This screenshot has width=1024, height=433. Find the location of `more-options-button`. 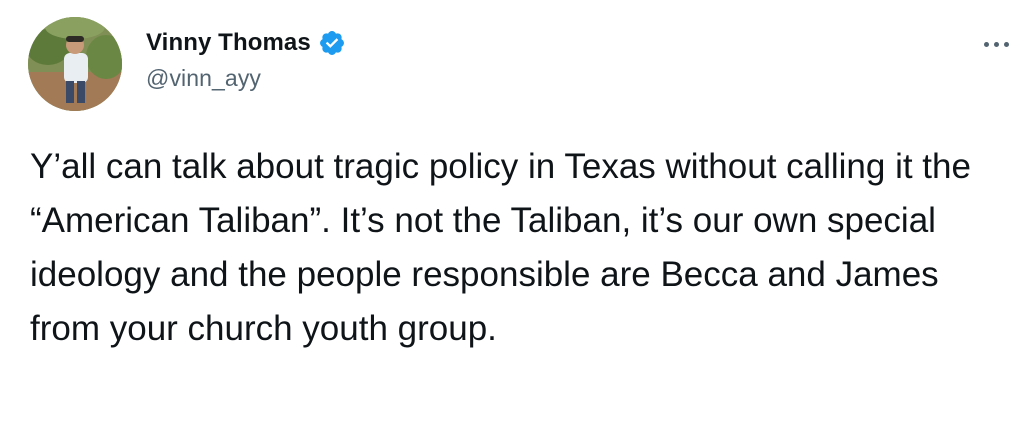

more-options-button is located at coordinates (996, 44).